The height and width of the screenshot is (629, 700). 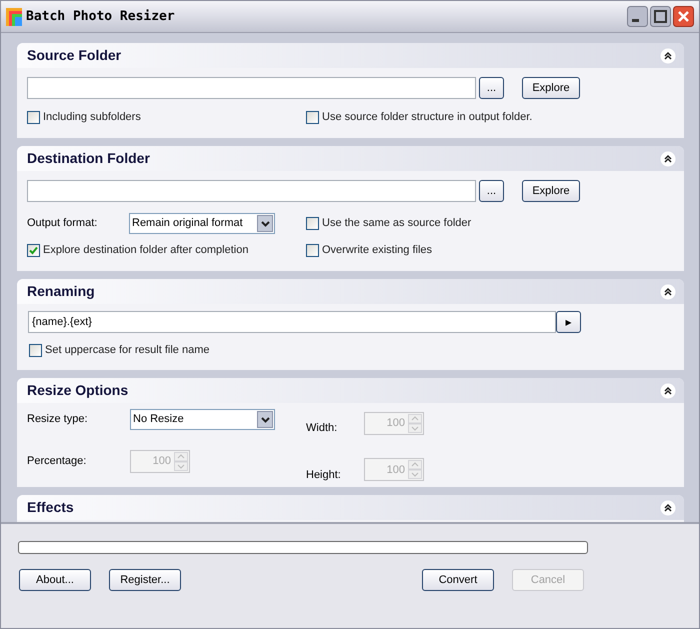 What do you see at coordinates (61, 291) in the screenshot?
I see `panel-title: Renaming` at bounding box center [61, 291].